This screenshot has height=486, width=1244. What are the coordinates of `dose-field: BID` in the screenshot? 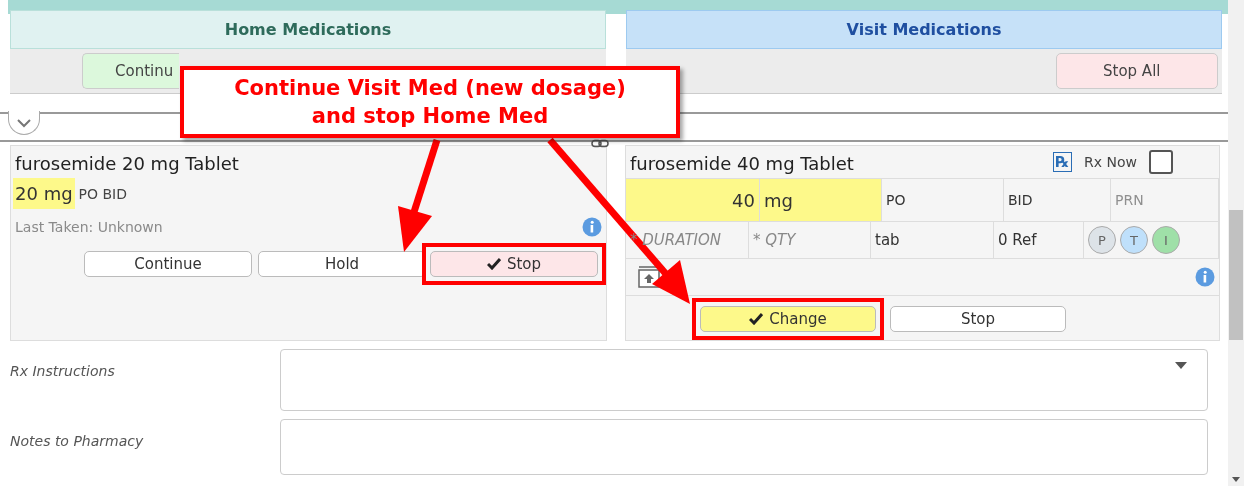 It's located at (1057, 200).